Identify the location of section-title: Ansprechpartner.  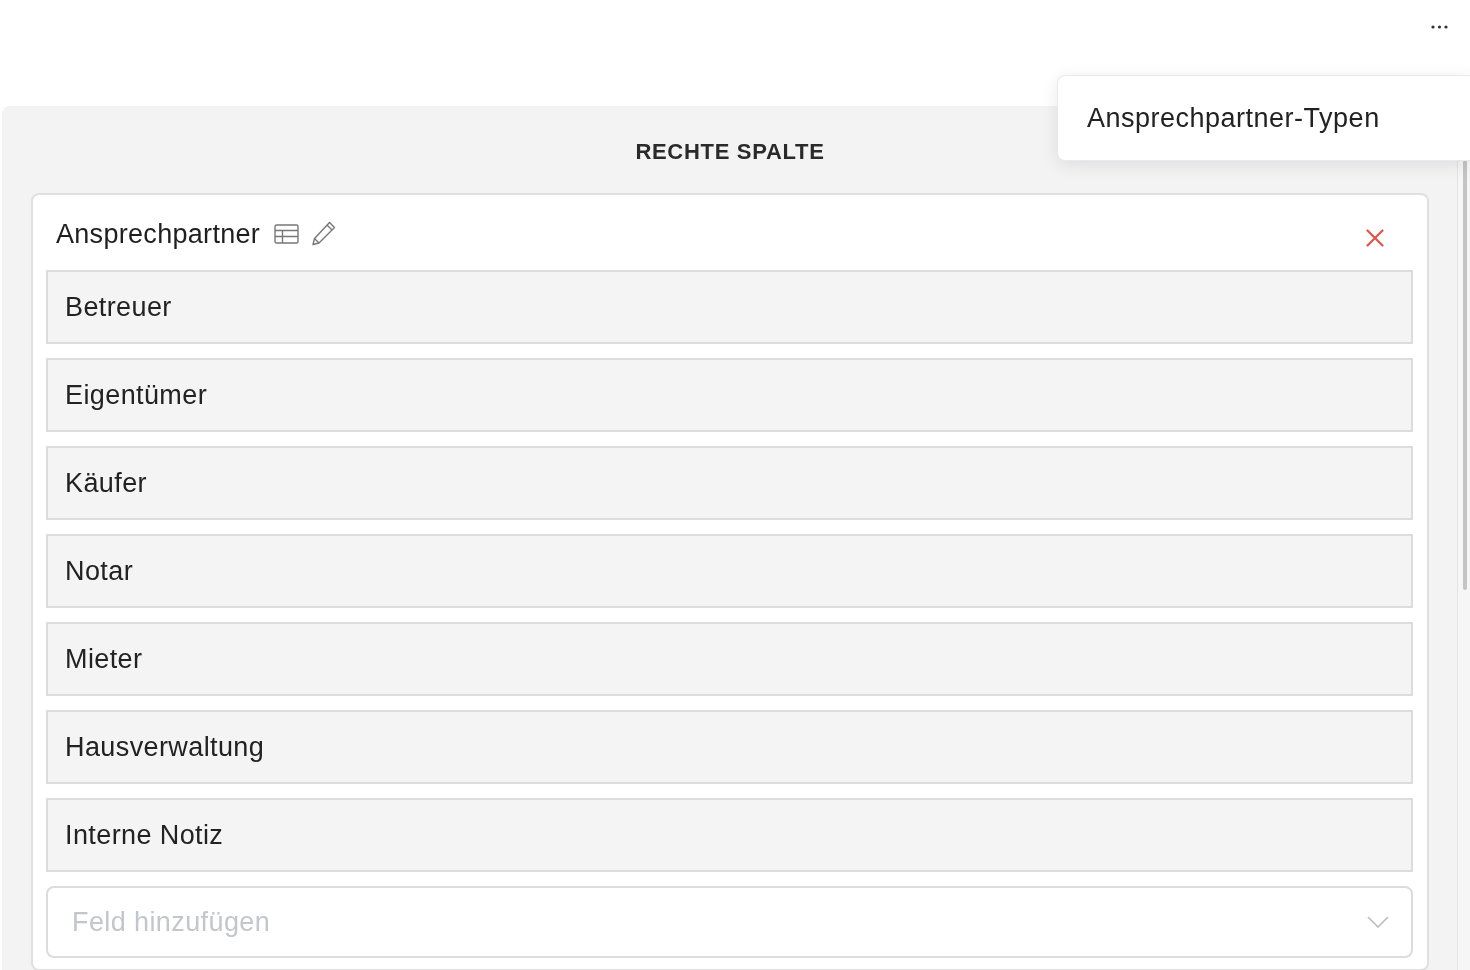
(158, 233).